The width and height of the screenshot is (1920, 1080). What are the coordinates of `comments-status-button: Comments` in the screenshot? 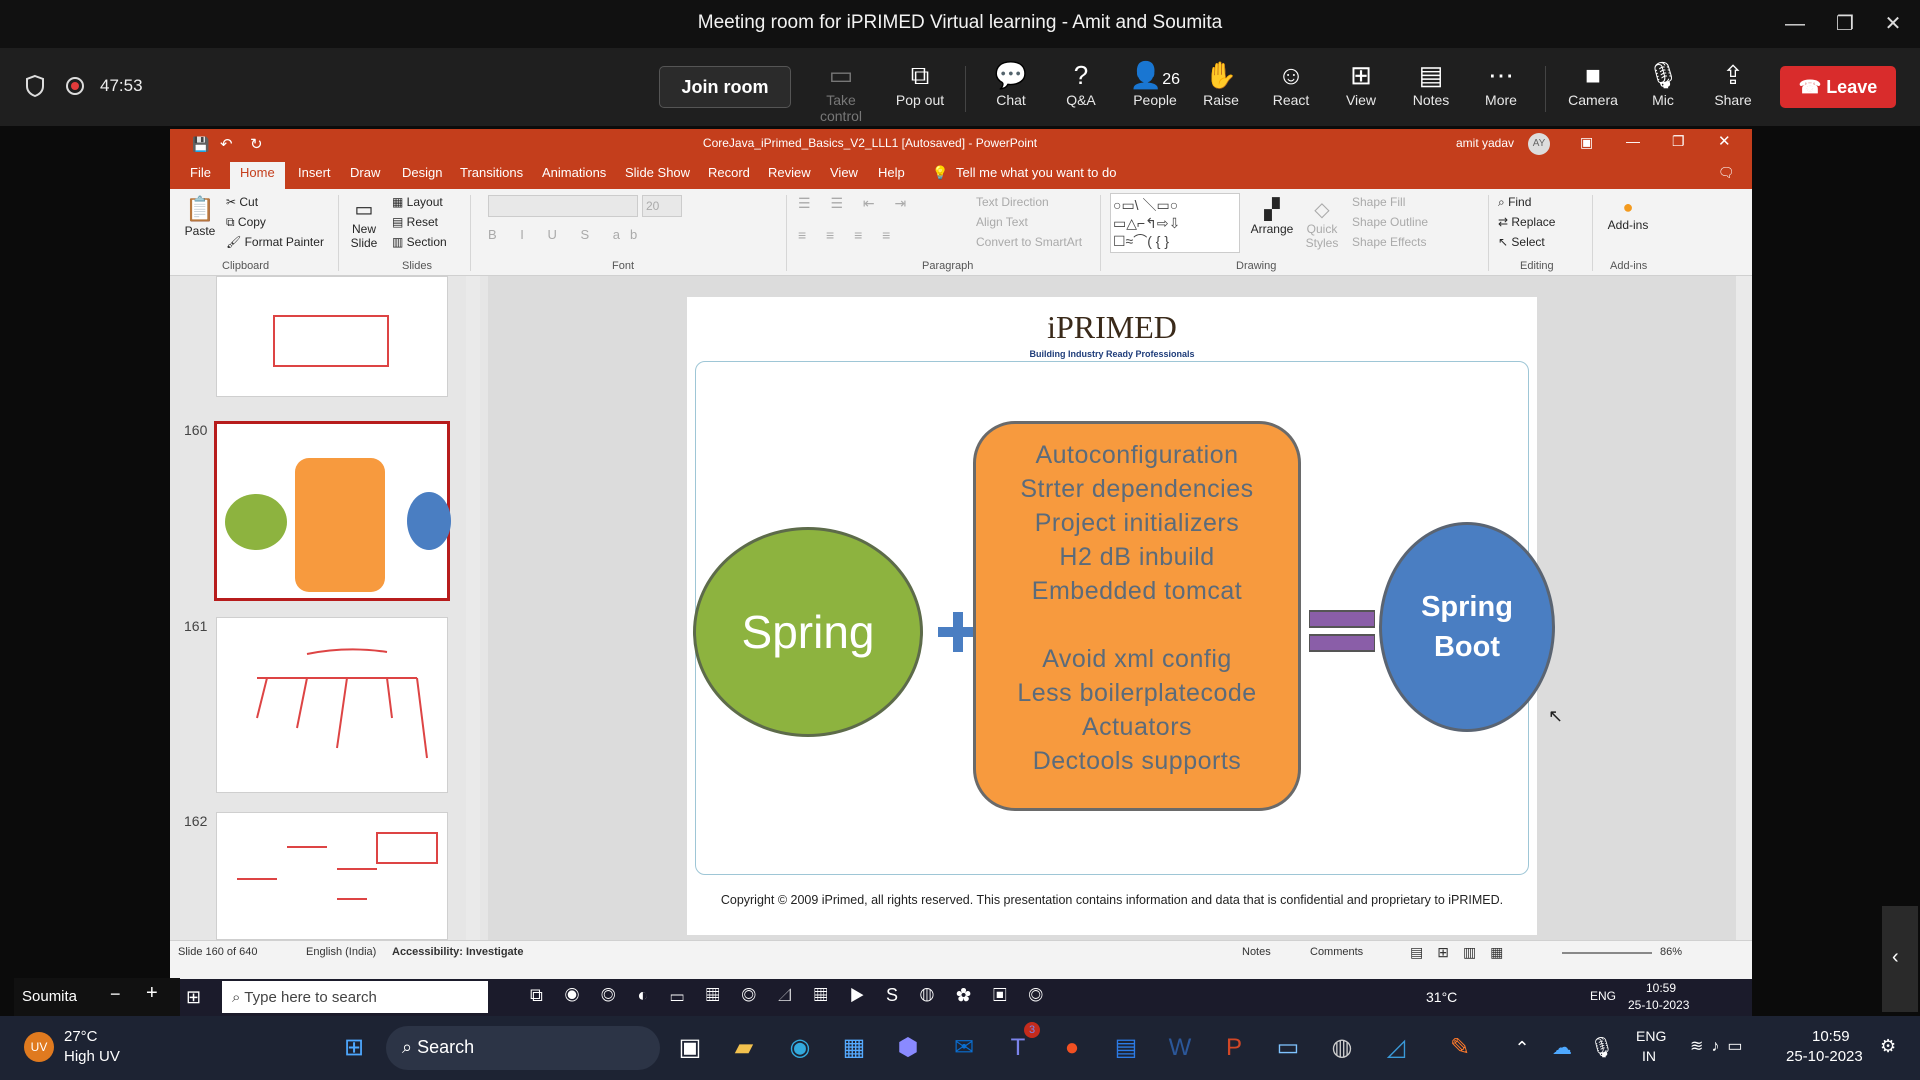 It's located at (1336, 952).